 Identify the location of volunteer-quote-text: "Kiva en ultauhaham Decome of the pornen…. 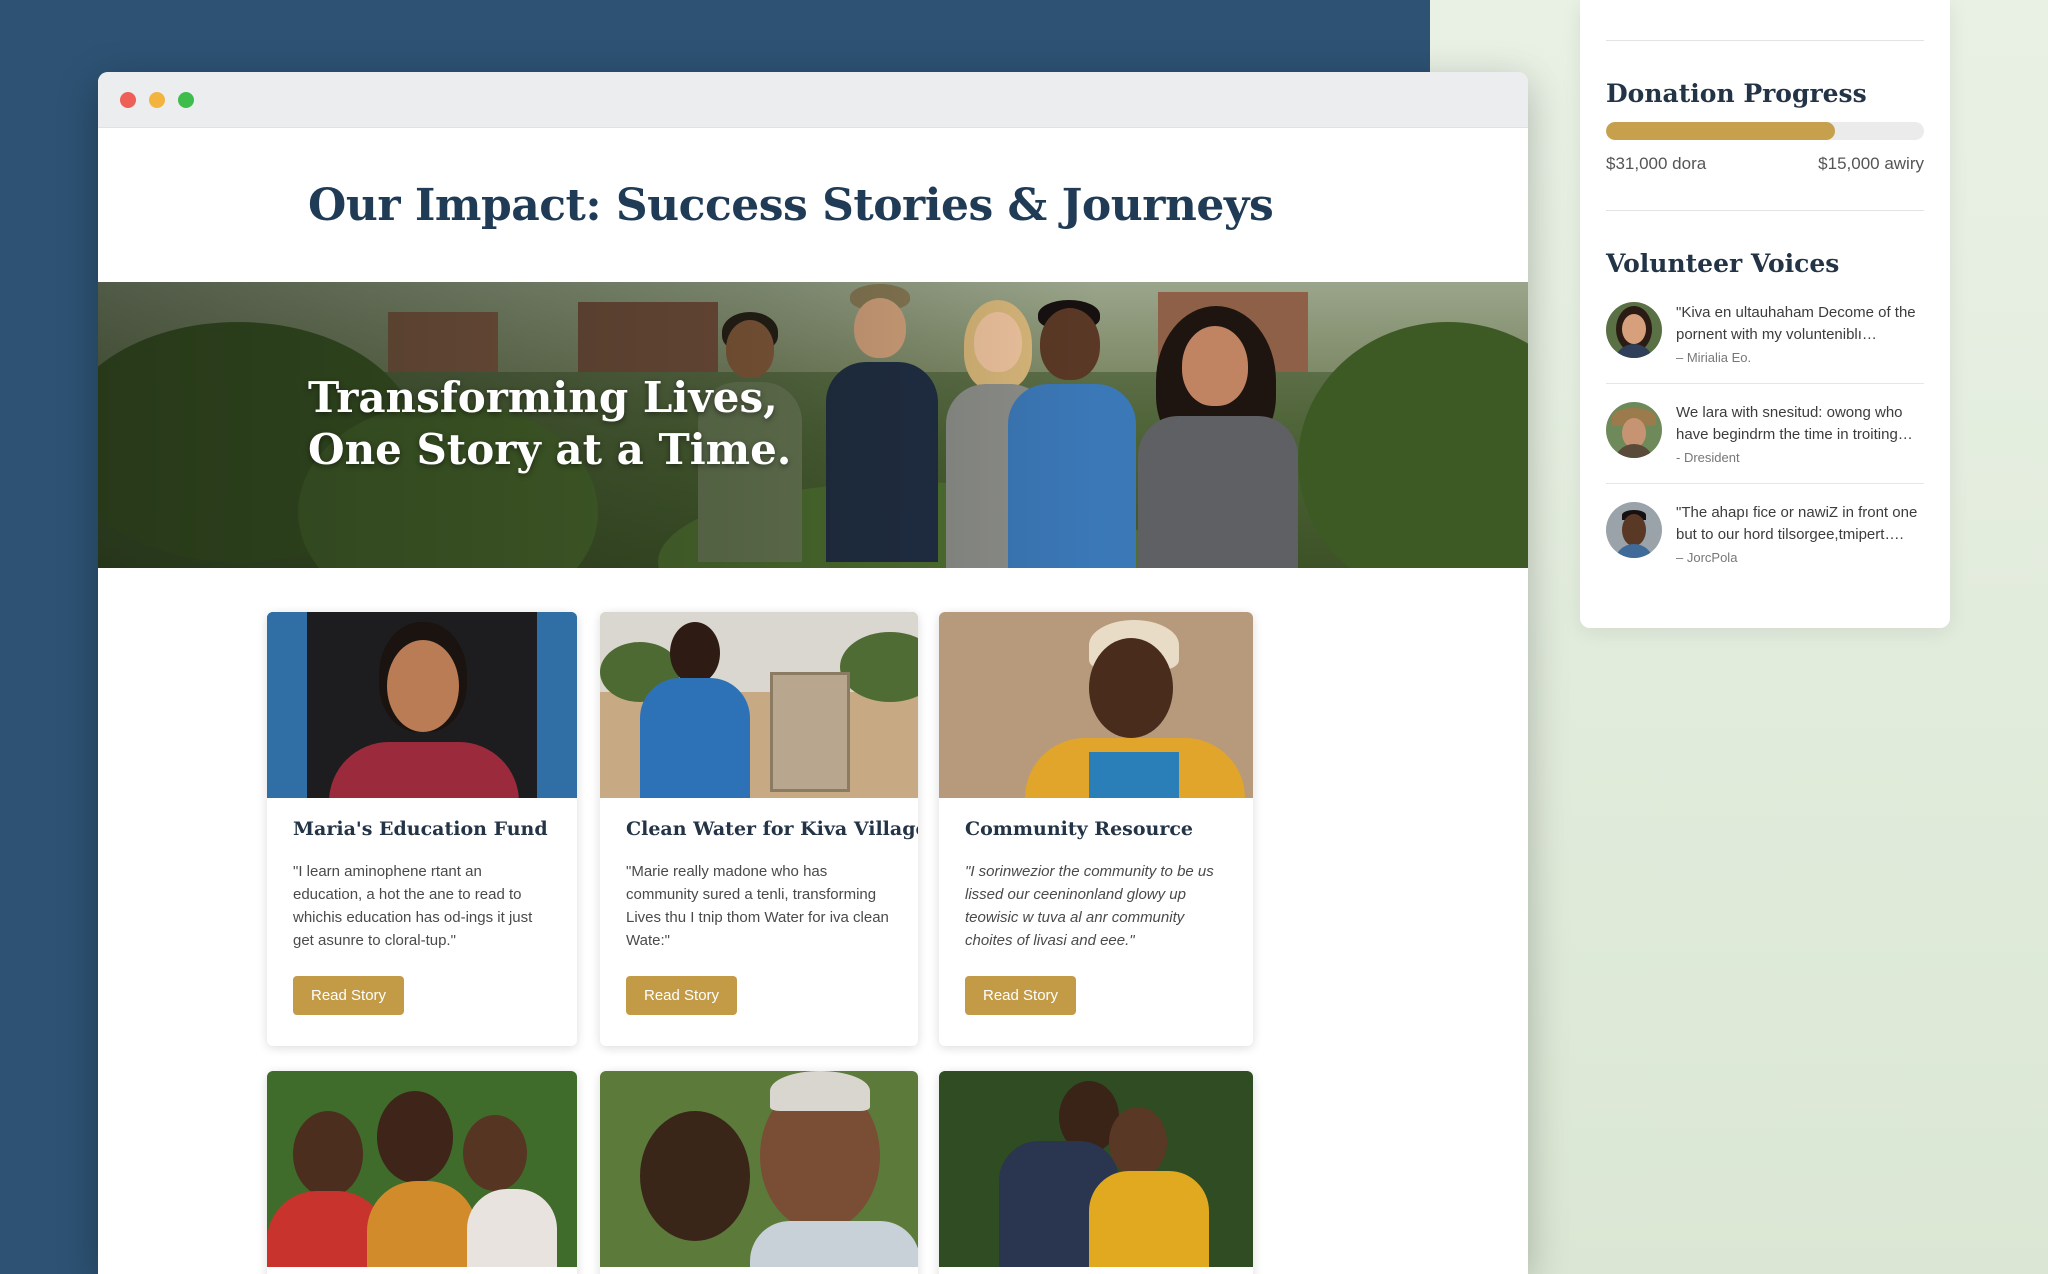
(1796, 323).